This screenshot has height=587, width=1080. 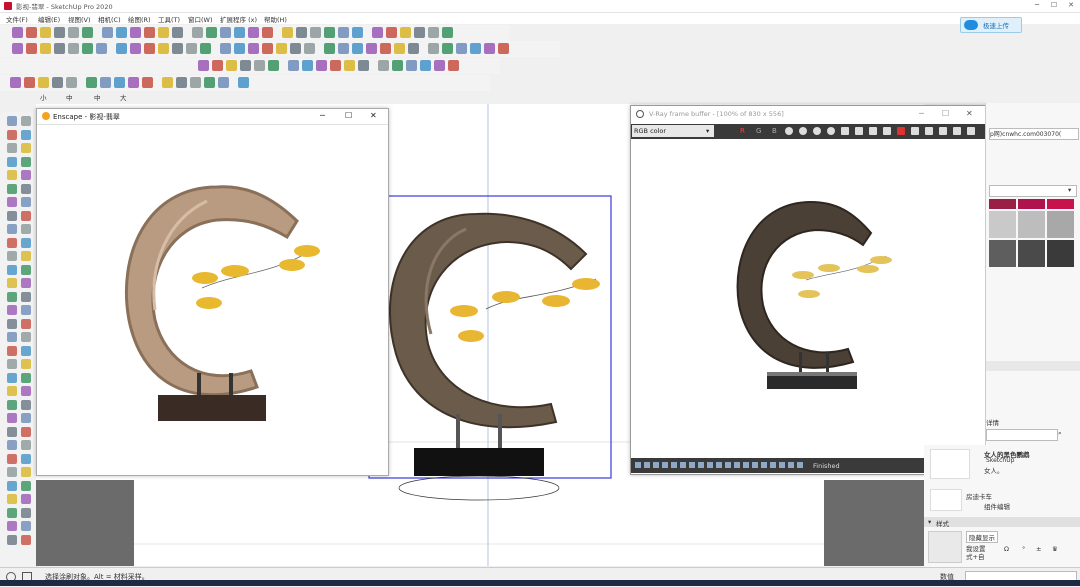 I want to click on menu-file: 文件(F), so click(x=17, y=19).